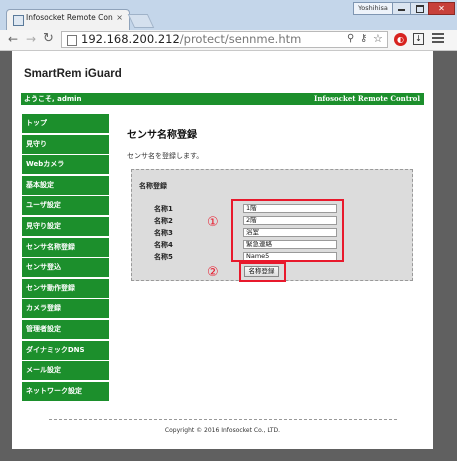  I want to click on address-bar: 192.168.200.212/protect/sennme.htm ⚲ ⚷ ☆, so click(224, 39).